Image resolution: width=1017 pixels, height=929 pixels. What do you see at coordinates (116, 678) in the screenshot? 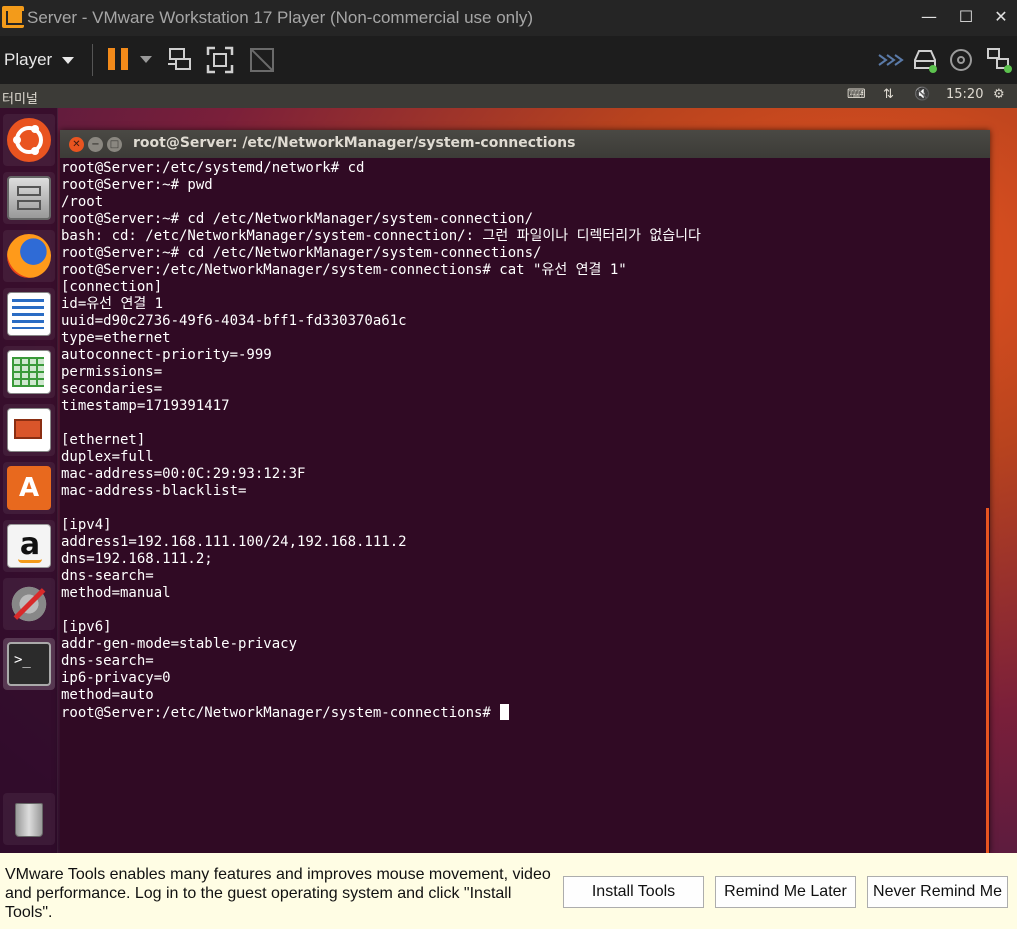
I see `terminal-line: ip6-privacy=0` at bounding box center [116, 678].